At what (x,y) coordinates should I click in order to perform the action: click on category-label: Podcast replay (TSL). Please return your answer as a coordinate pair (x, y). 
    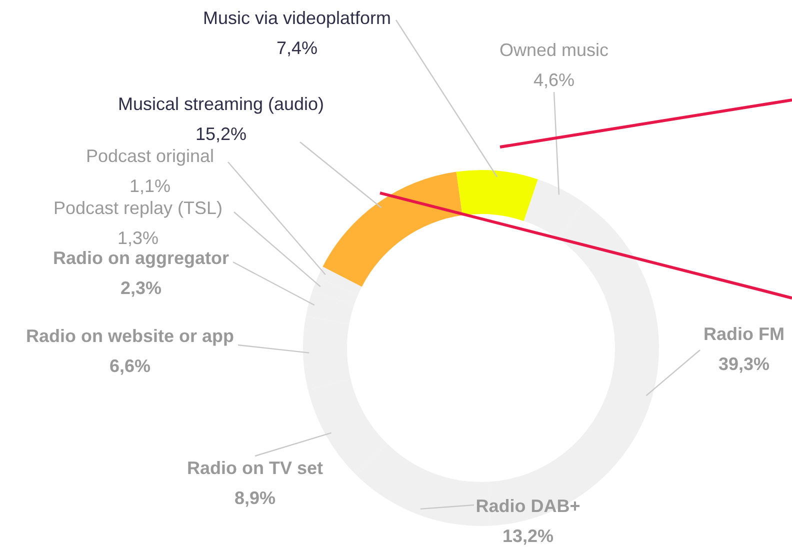
    Looking at the image, I should click on (138, 208).